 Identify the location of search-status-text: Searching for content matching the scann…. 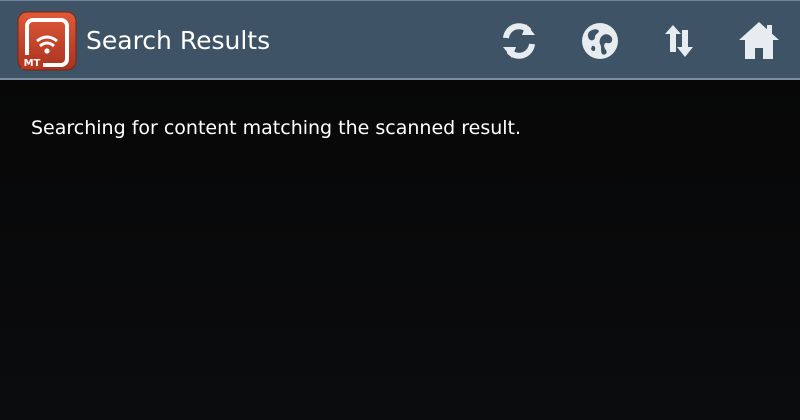
(276, 128).